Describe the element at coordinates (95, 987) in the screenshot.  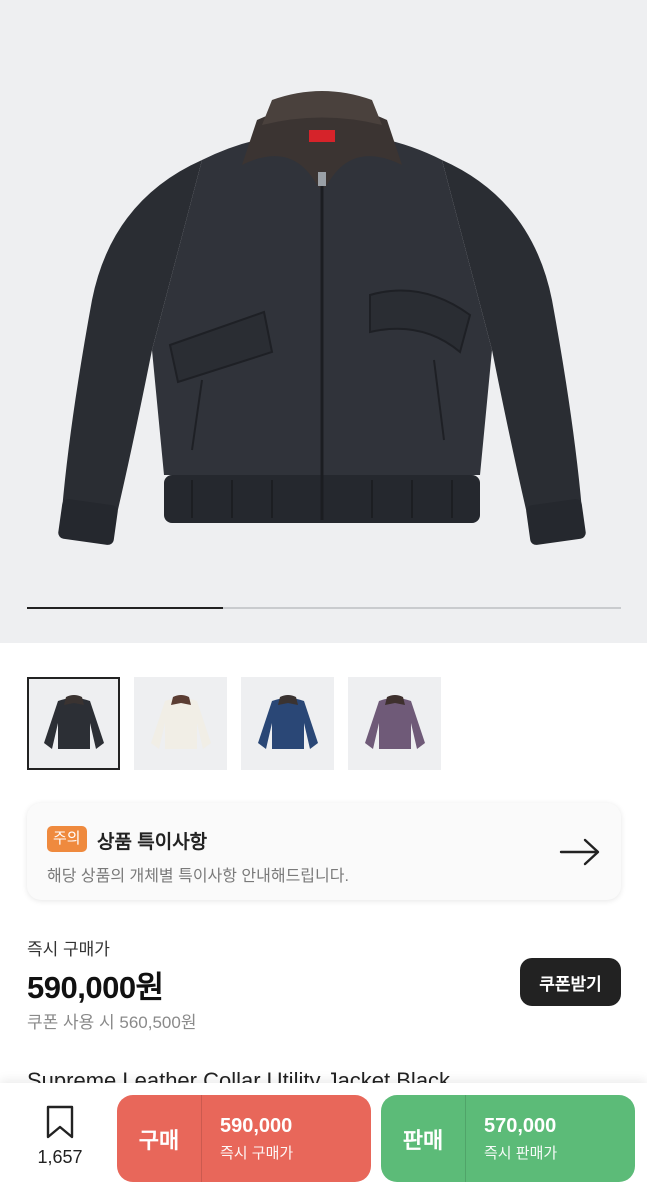
I see `instant-buy-price: 590,000원` at that location.